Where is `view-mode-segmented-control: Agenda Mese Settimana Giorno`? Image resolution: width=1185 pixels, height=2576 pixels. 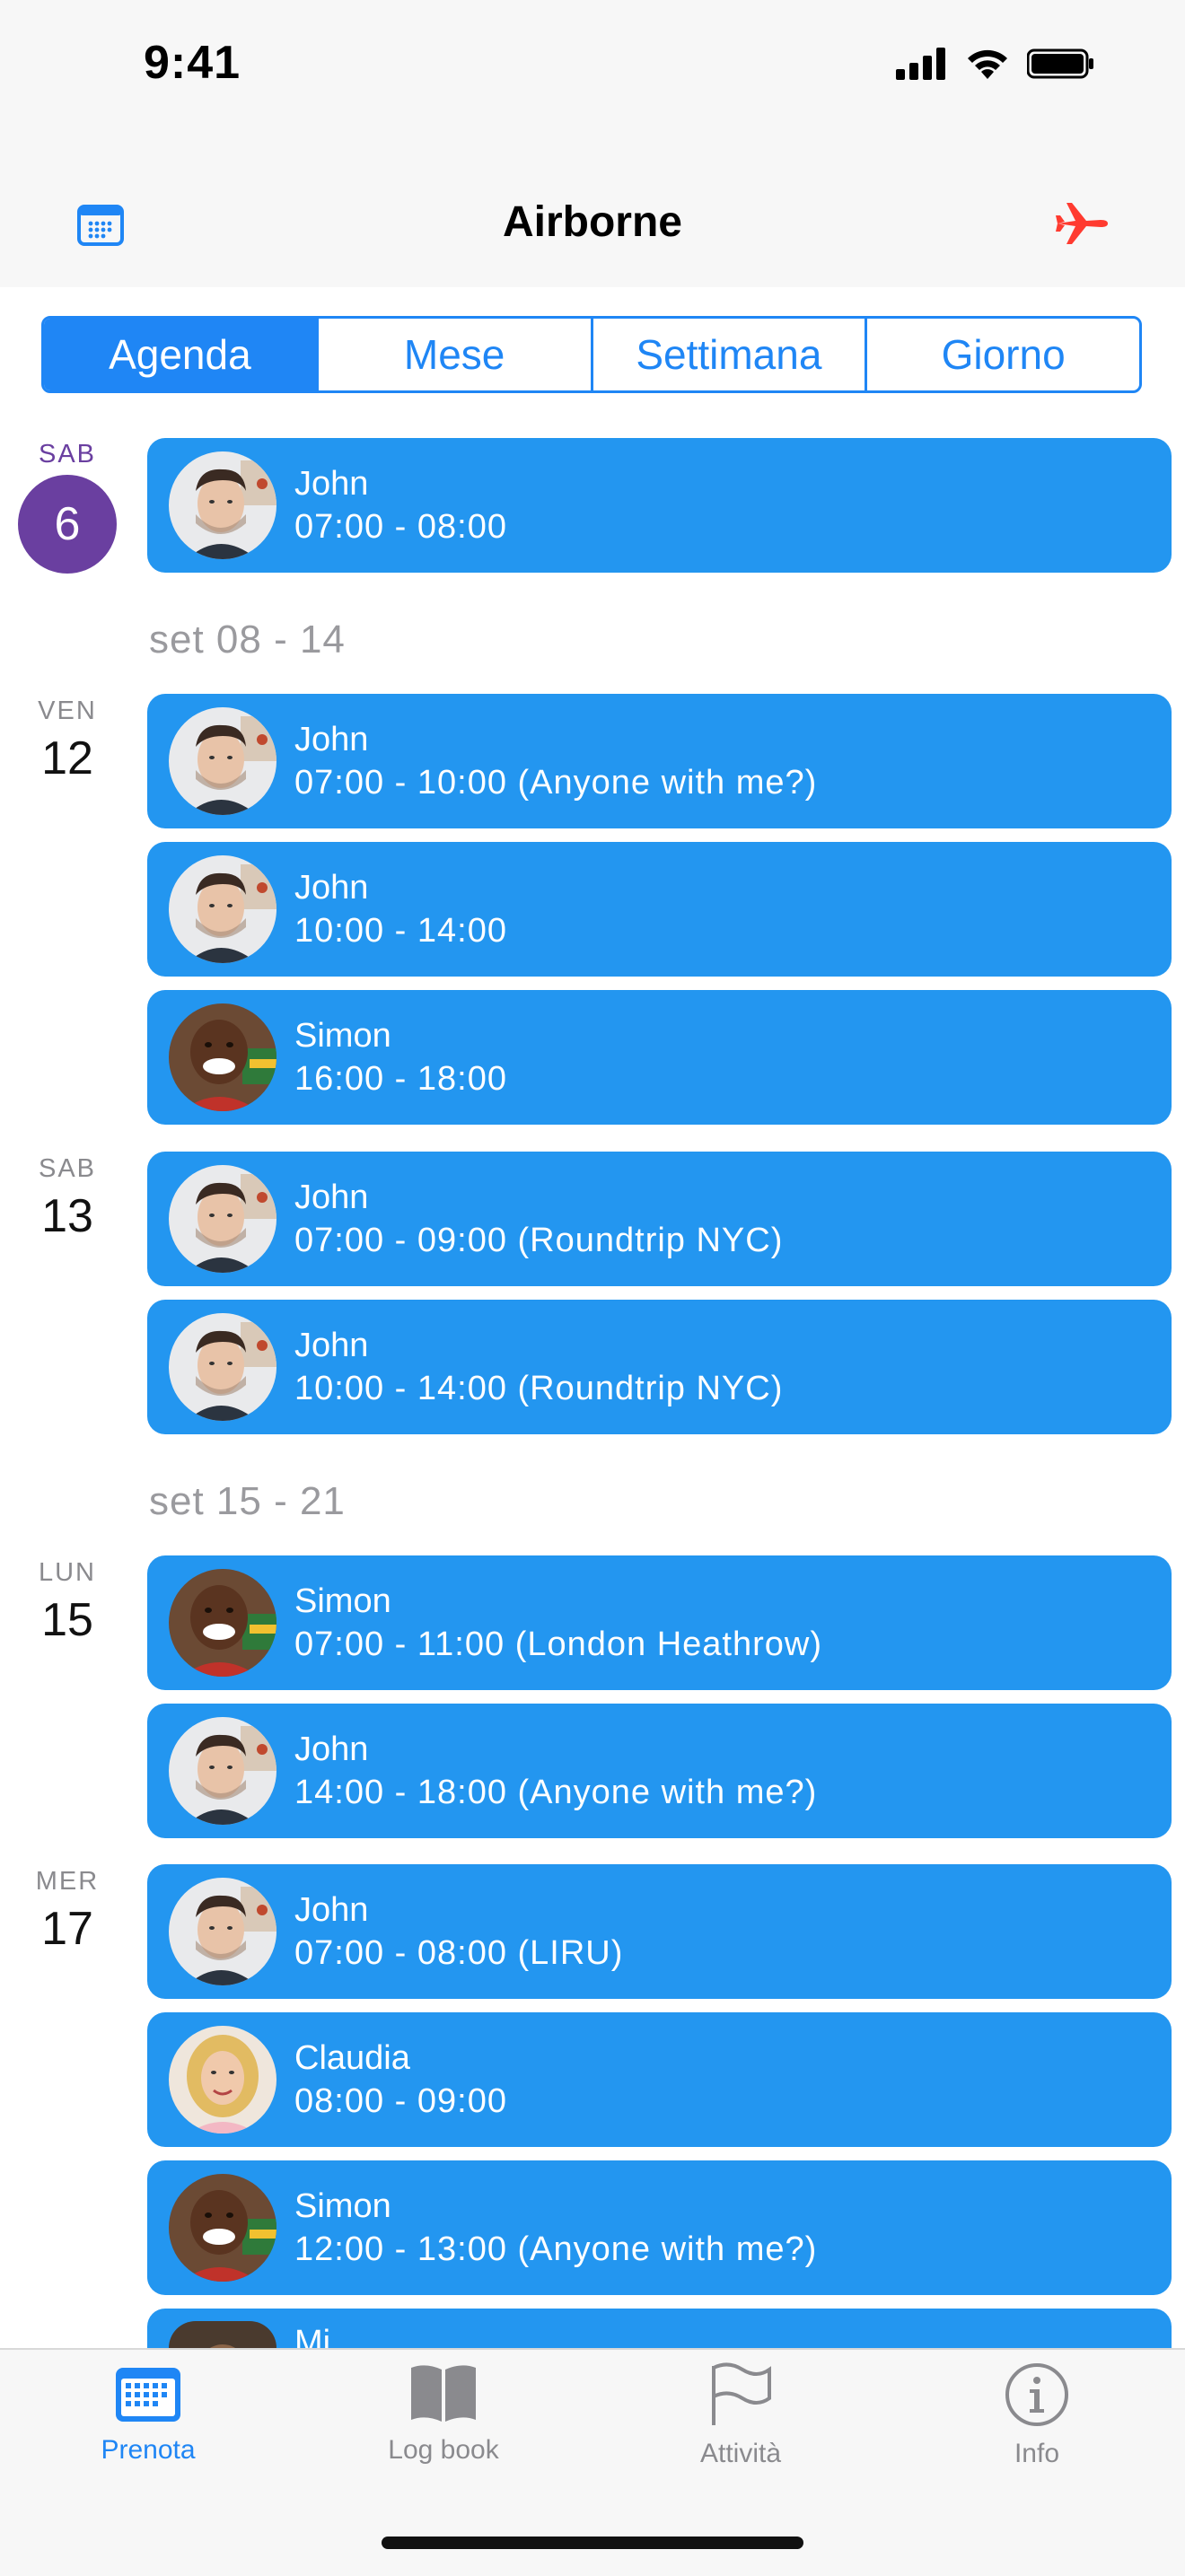
view-mode-segmented-control: Agenda Mese Settimana Giorno is located at coordinates (591, 354).